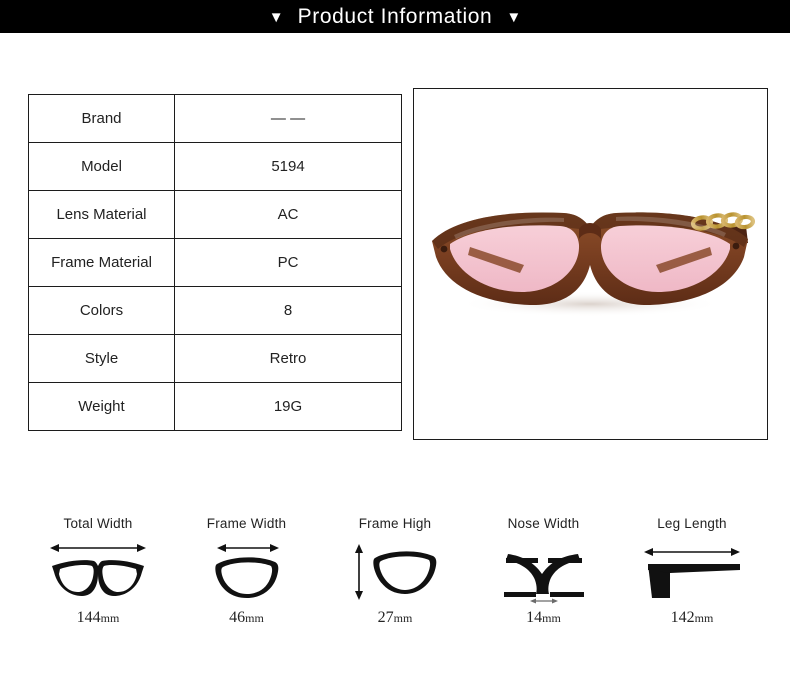  I want to click on header-bar: ▼ Product Information ▼, so click(395, 16).